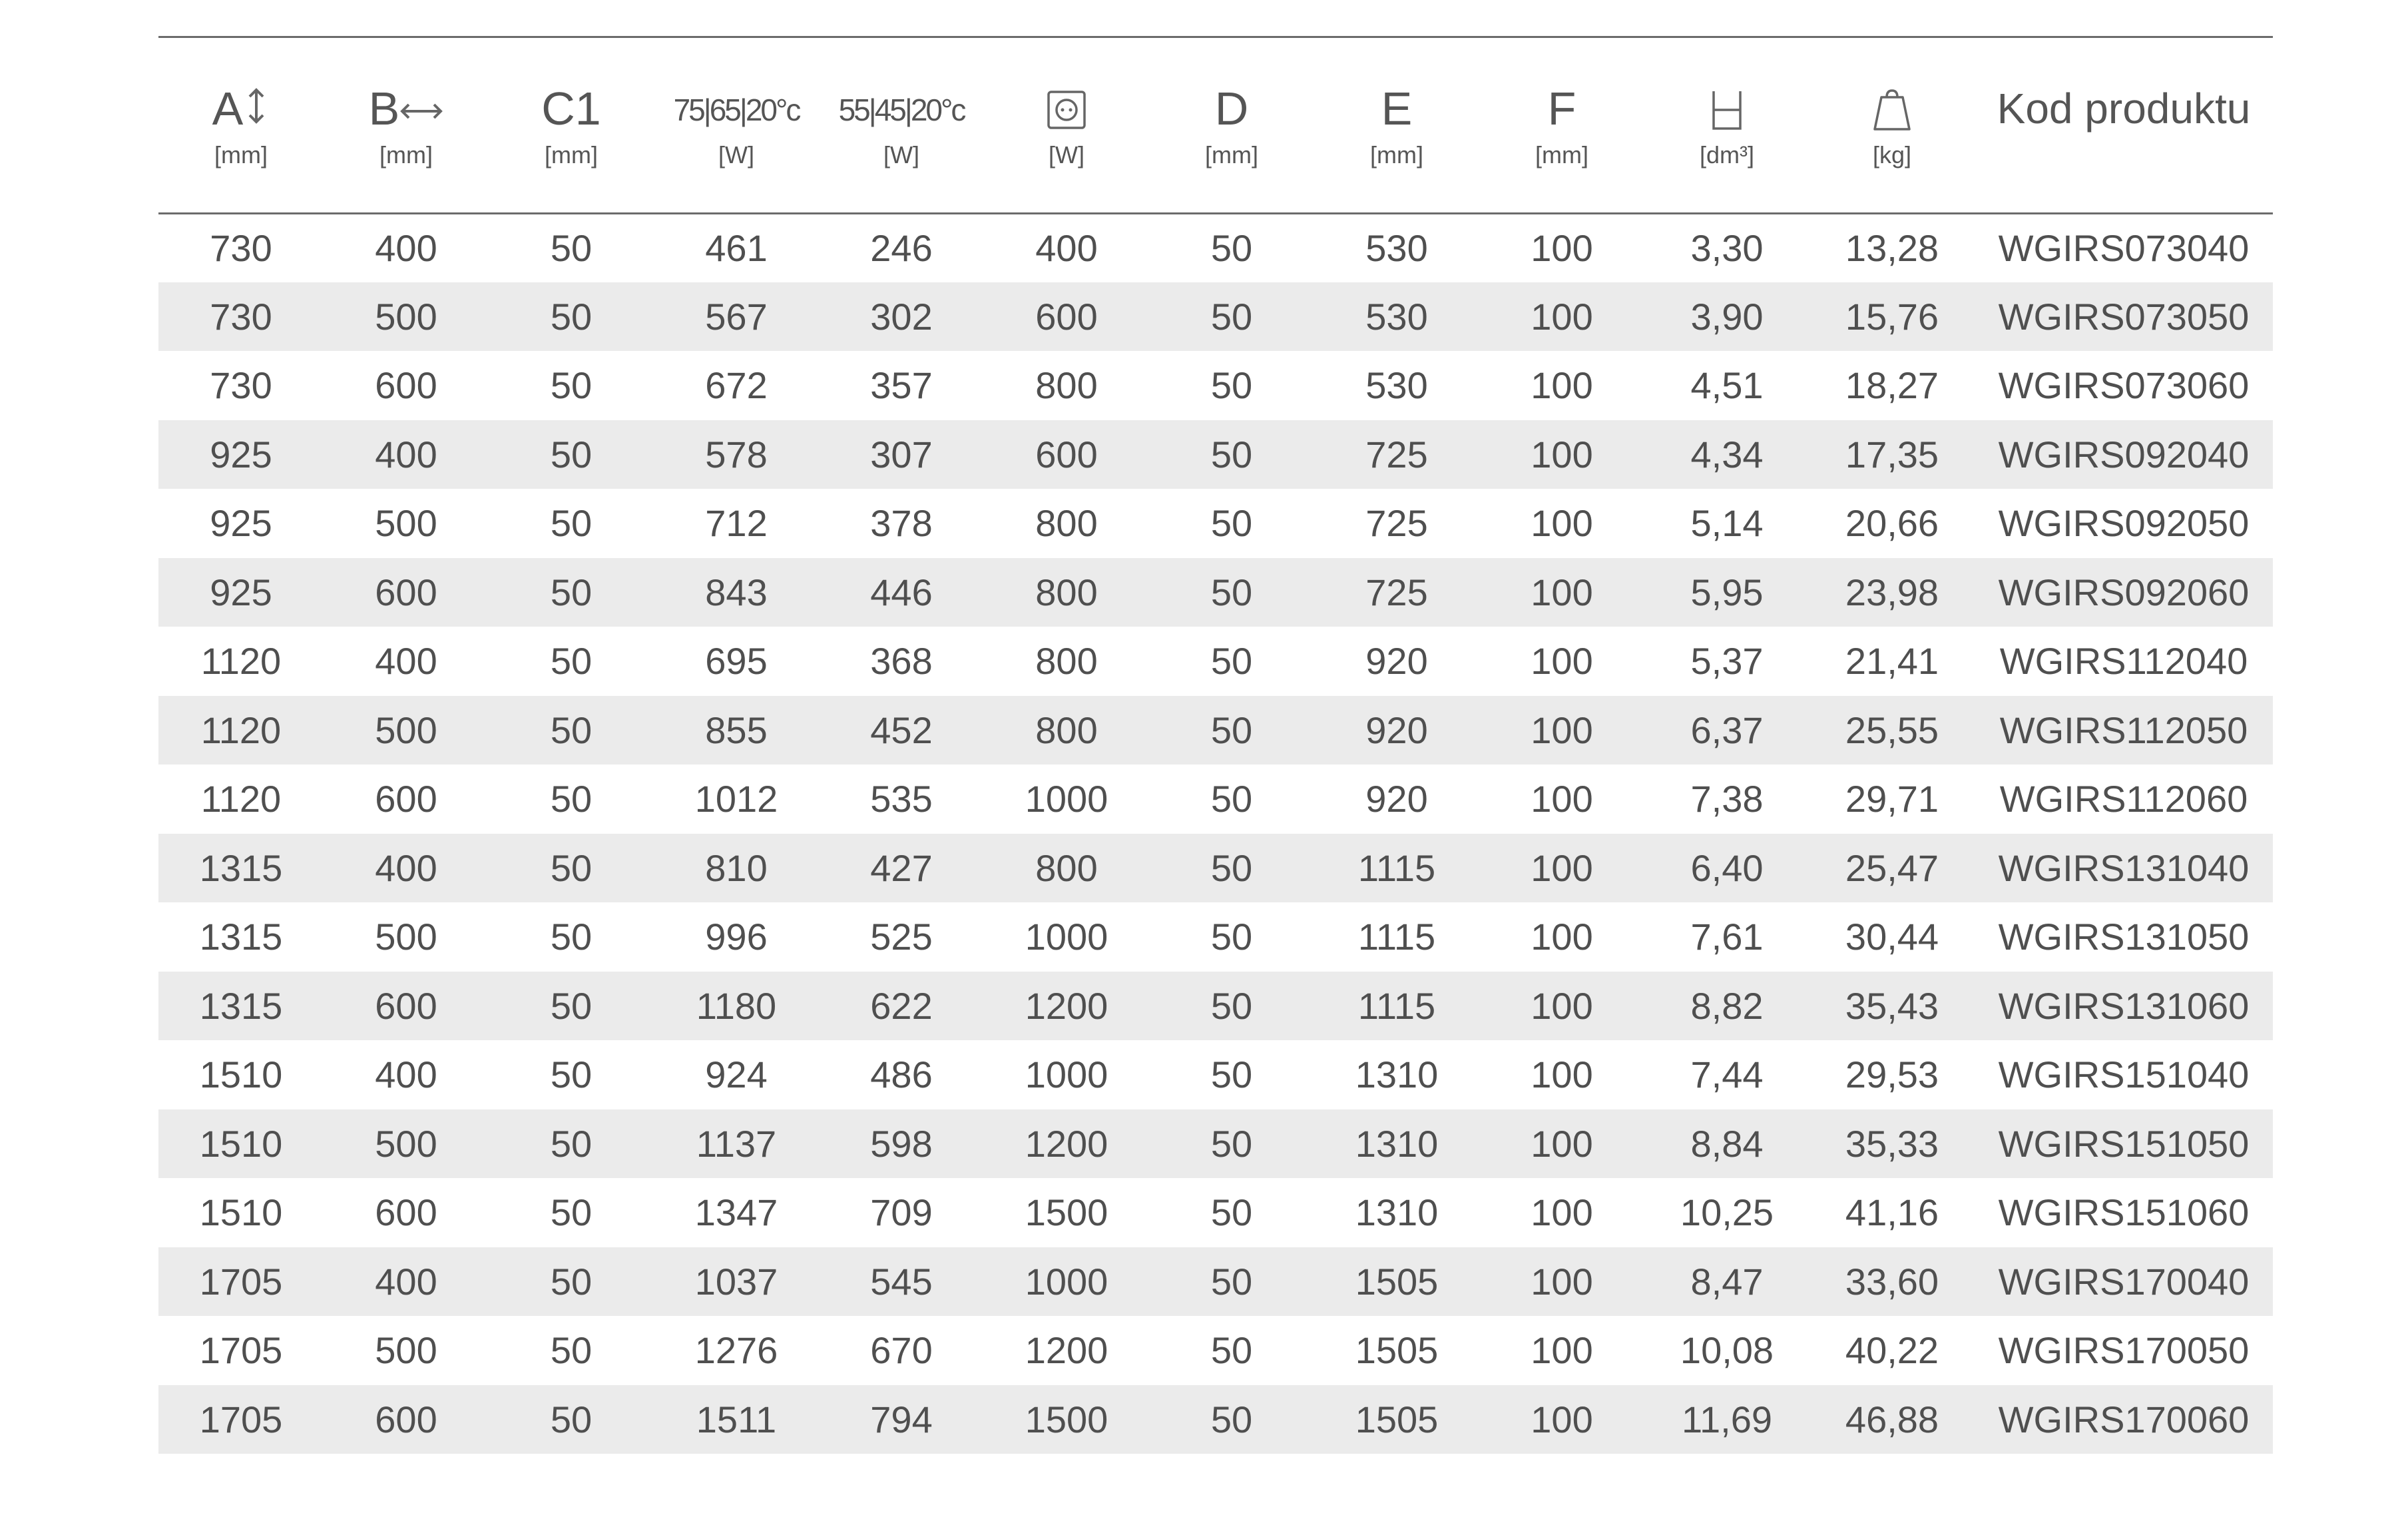 This screenshot has width=2408, height=1537. Describe the element at coordinates (2123, 730) in the screenshot. I see `cell-product-code: WGIRS112050` at that location.